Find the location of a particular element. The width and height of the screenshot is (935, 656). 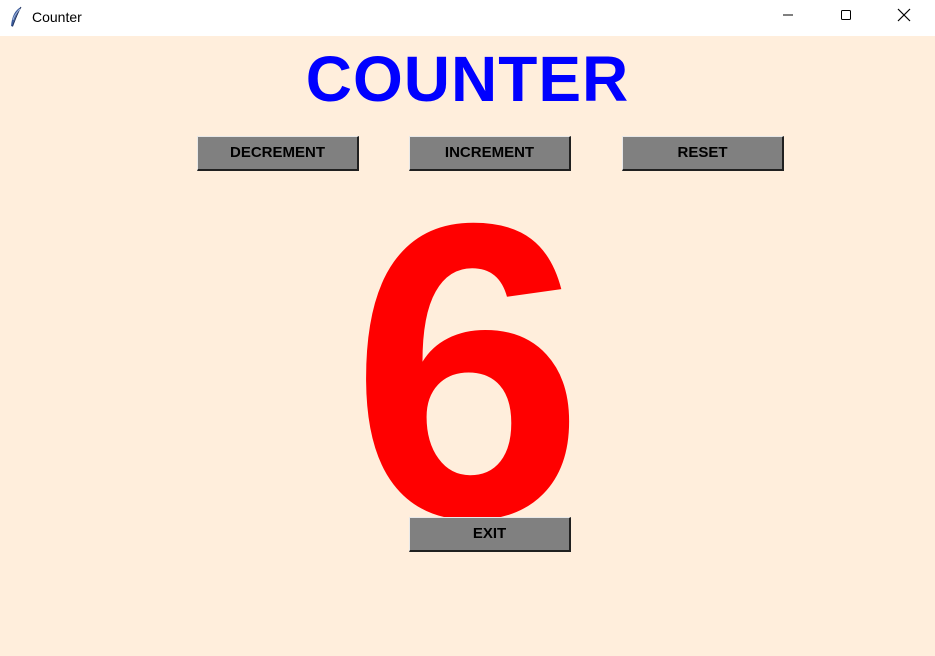

minimize-icon is located at coordinates (788, 17).